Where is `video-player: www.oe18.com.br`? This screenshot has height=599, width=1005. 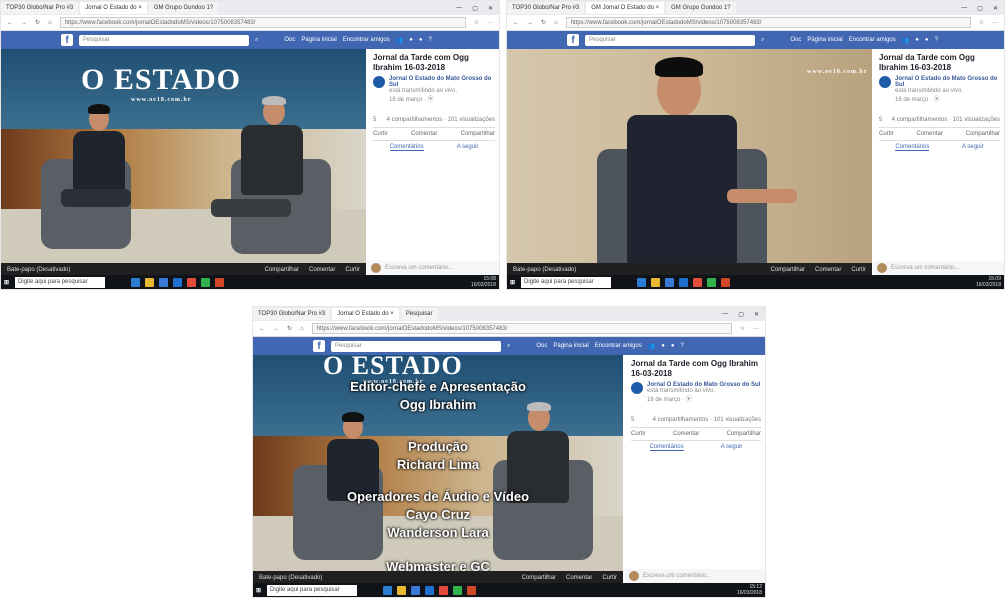
video-player: www.oe18.com.br is located at coordinates (689, 163).